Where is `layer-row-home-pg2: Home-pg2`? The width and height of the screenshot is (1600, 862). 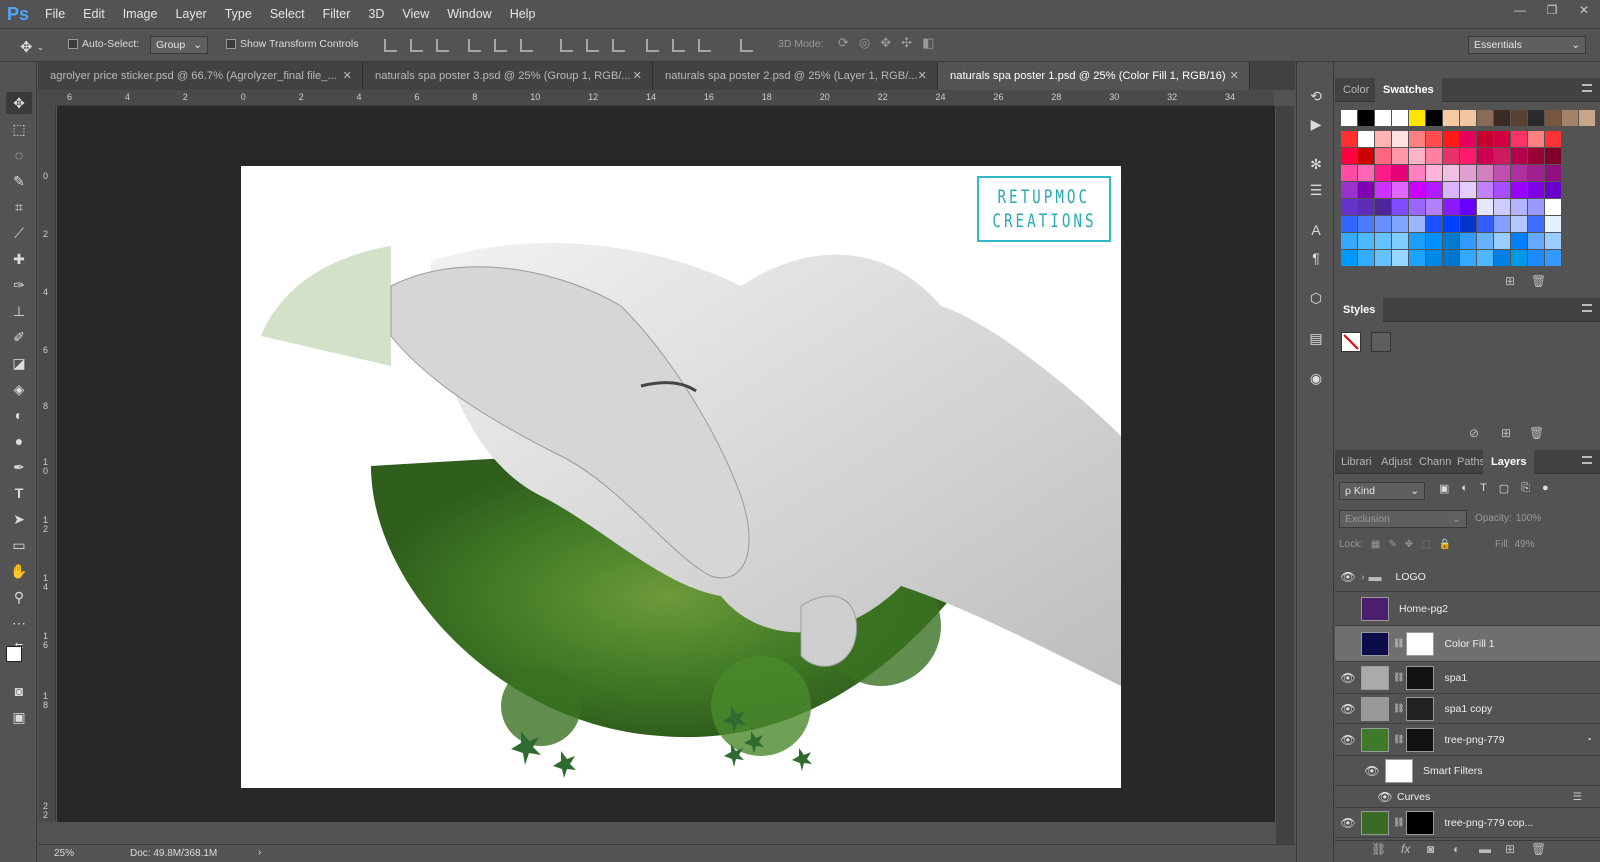
layer-row-home-pg2: Home-pg2 is located at coordinates (1467, 609).